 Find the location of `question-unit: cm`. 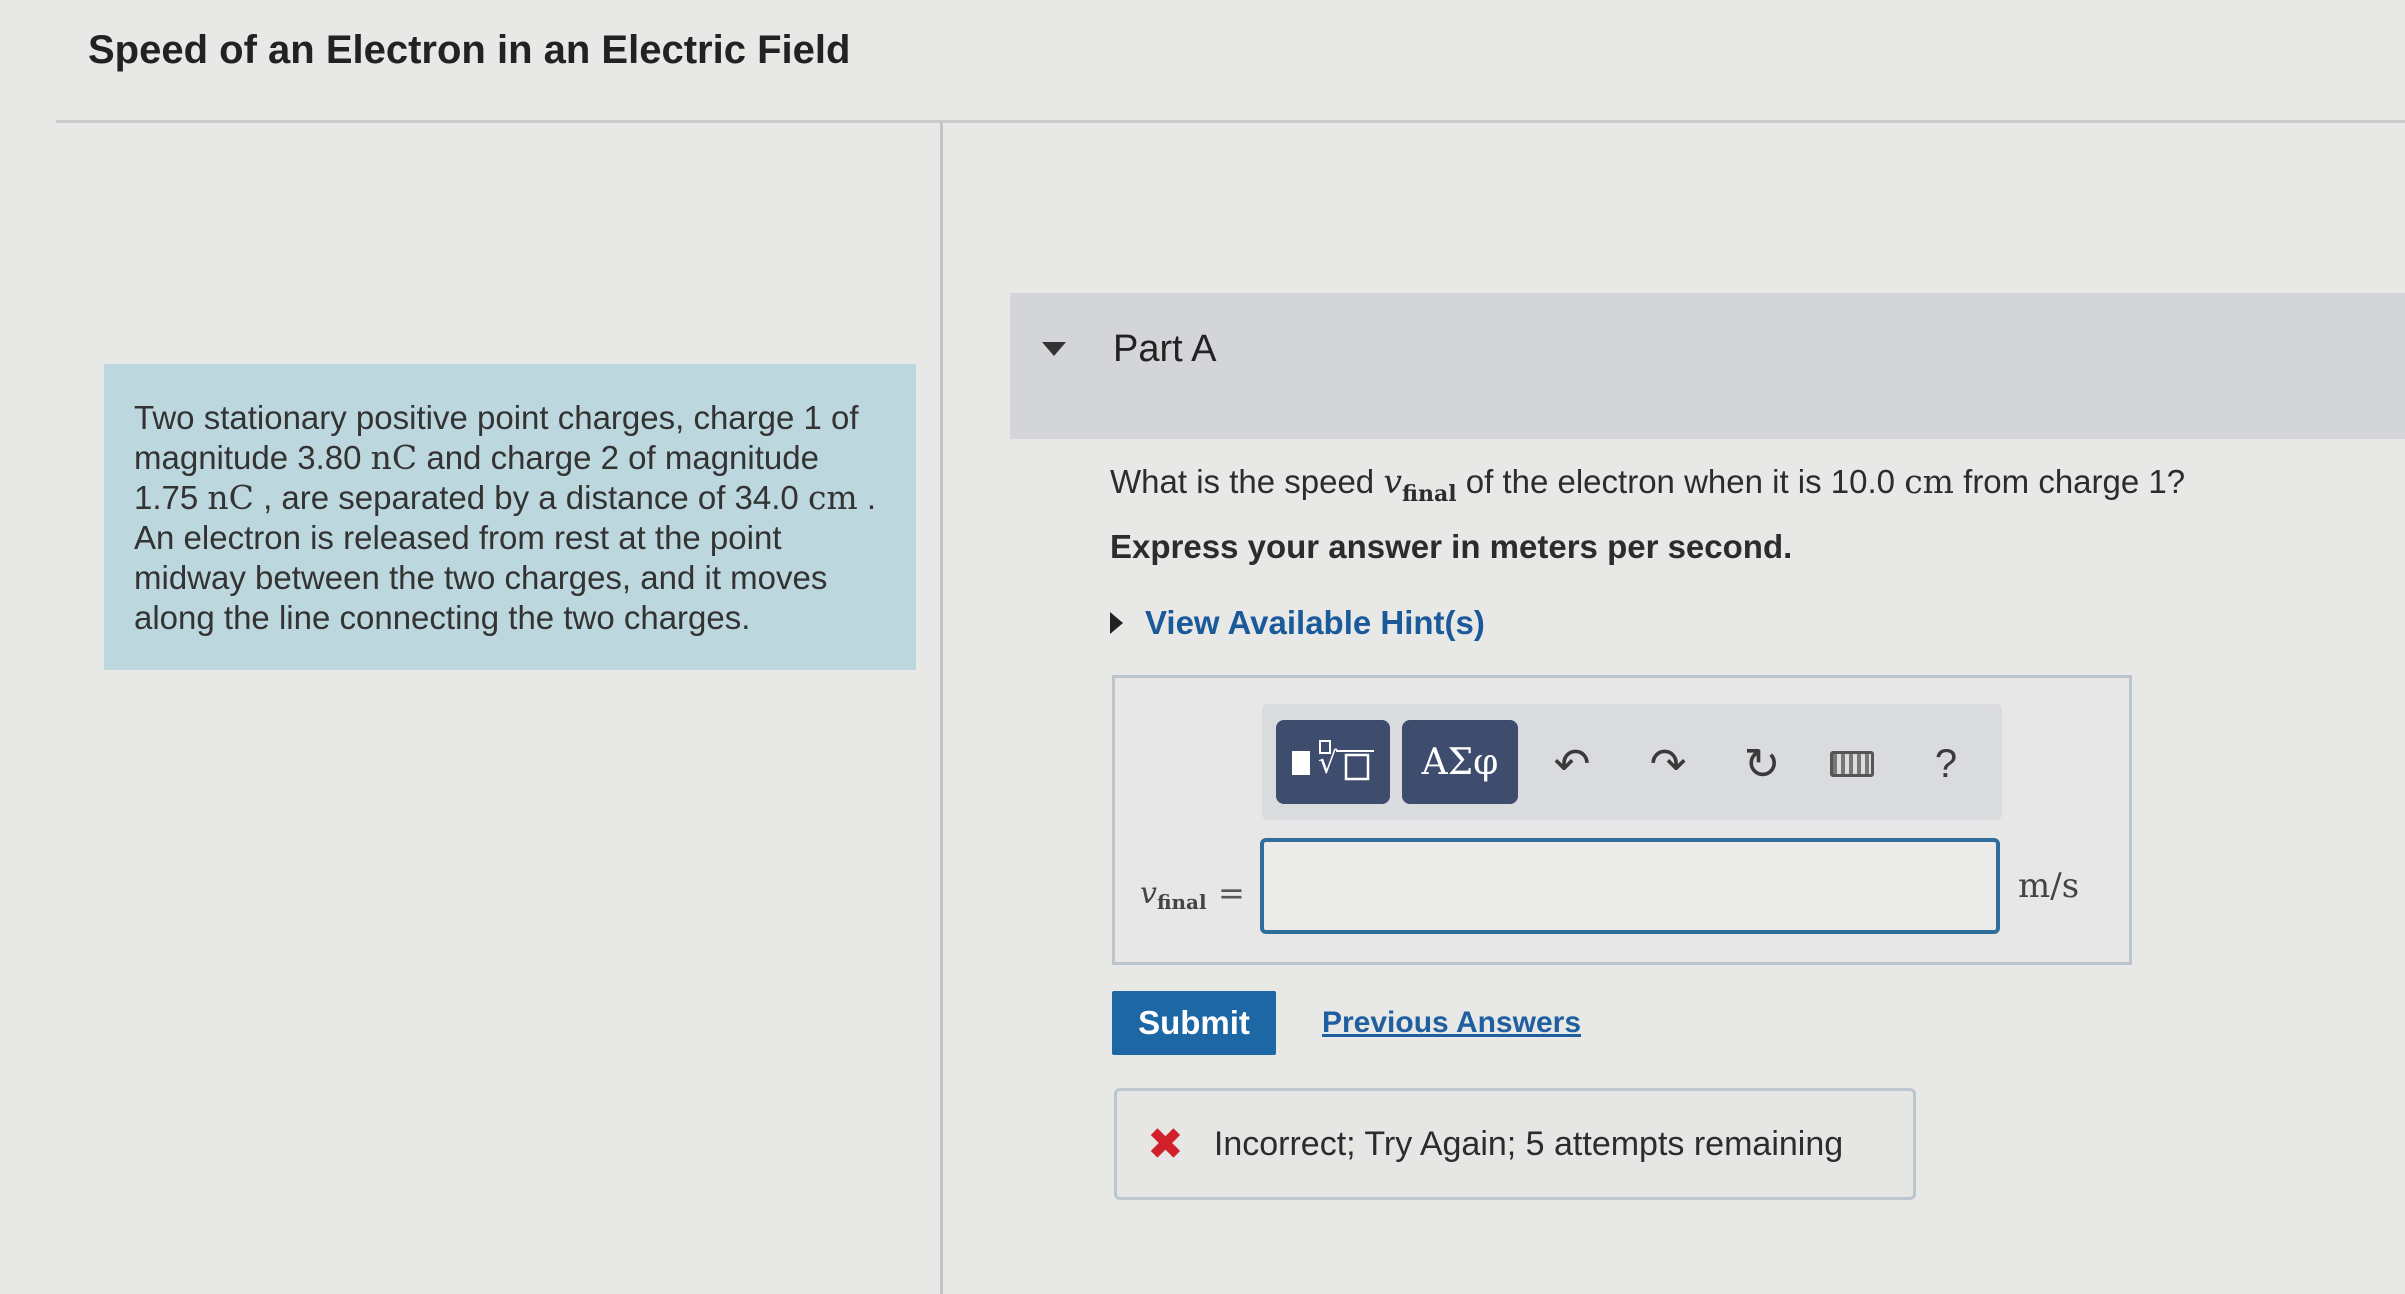

question-unit: cm is located at coordinates (1929, 481).